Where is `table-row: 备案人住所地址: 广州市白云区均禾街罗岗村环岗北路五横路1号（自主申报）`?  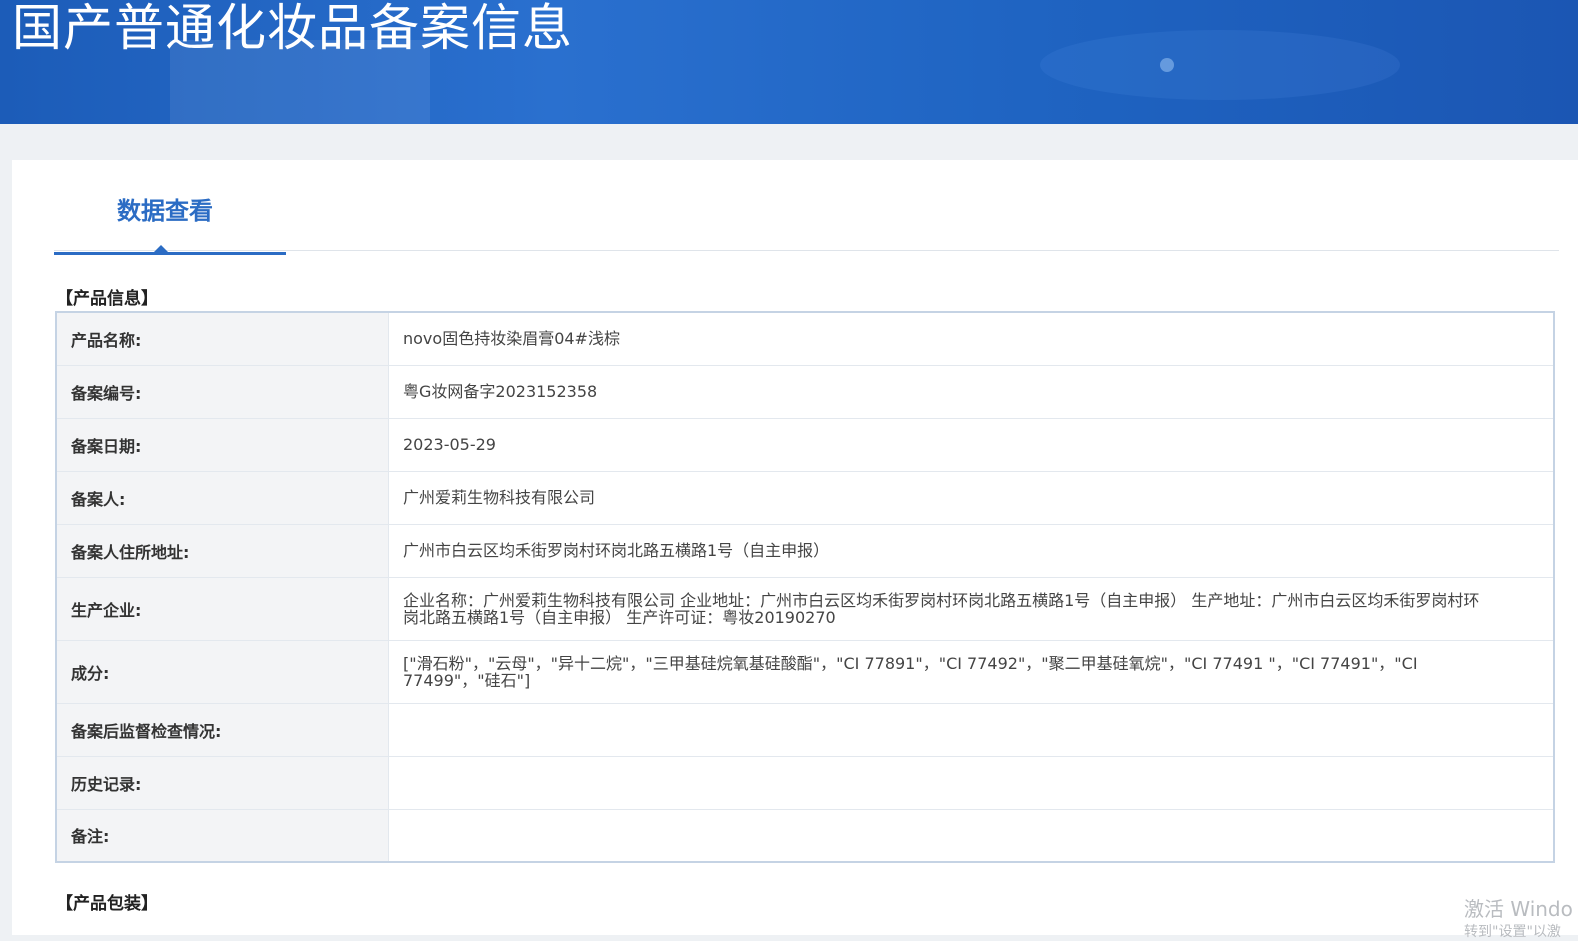
table-row: 备案人住所地址: 广州市白云区均禾街罗岗村环岗北路五横路1号（自主申报） is located at coordinates (805, 551).